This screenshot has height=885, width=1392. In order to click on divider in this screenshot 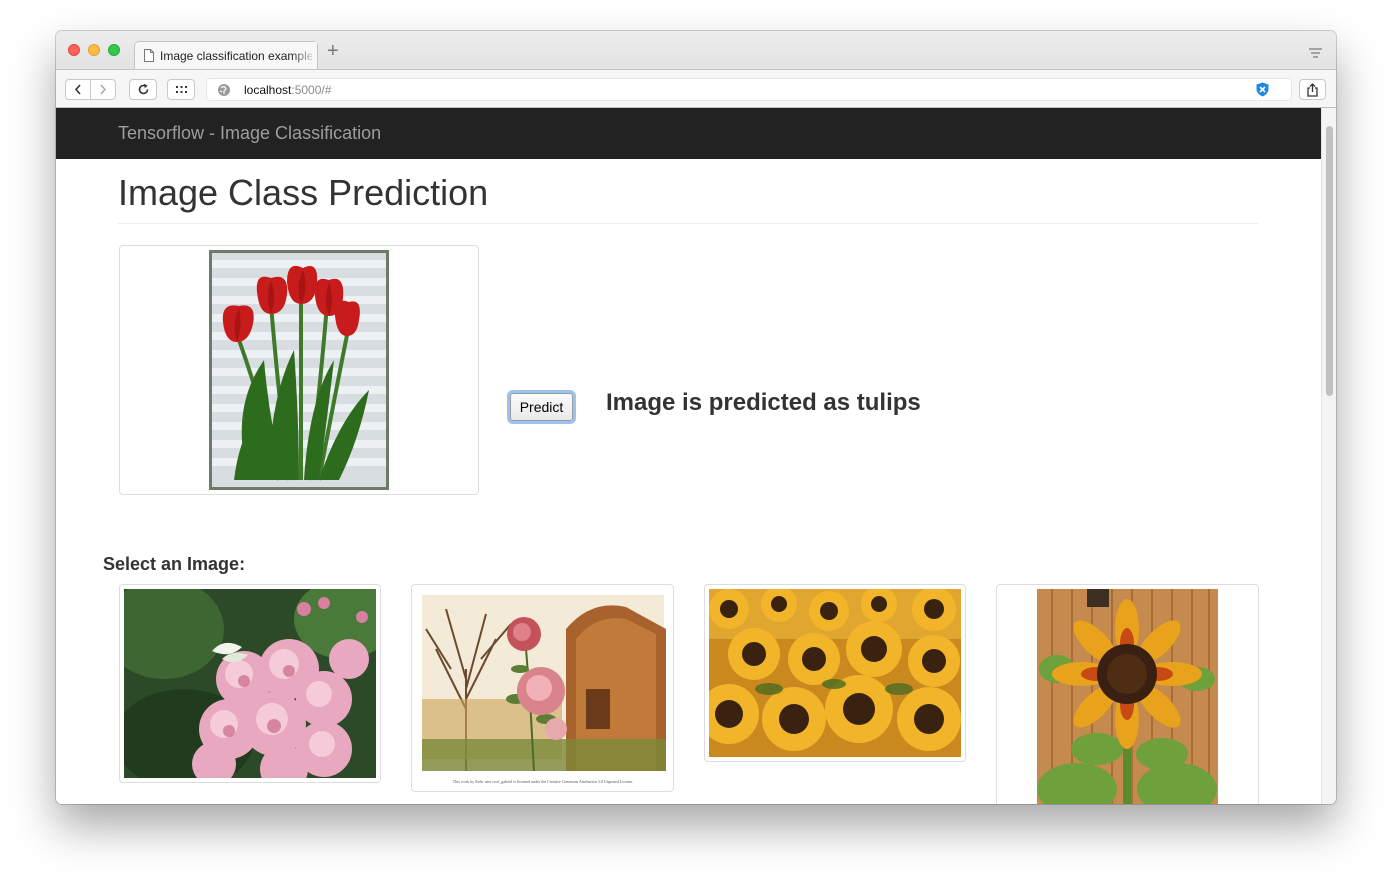, I will do `click(688, 223)`.